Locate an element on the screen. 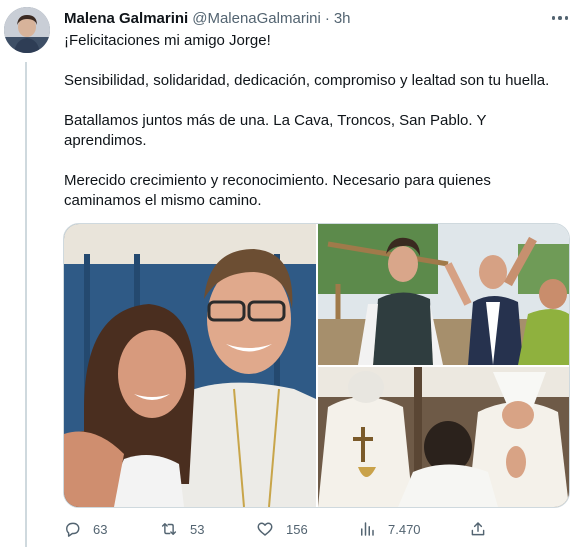 This screenshot has height=547, width=584. more-options-button is located at coordinates (560, 18).